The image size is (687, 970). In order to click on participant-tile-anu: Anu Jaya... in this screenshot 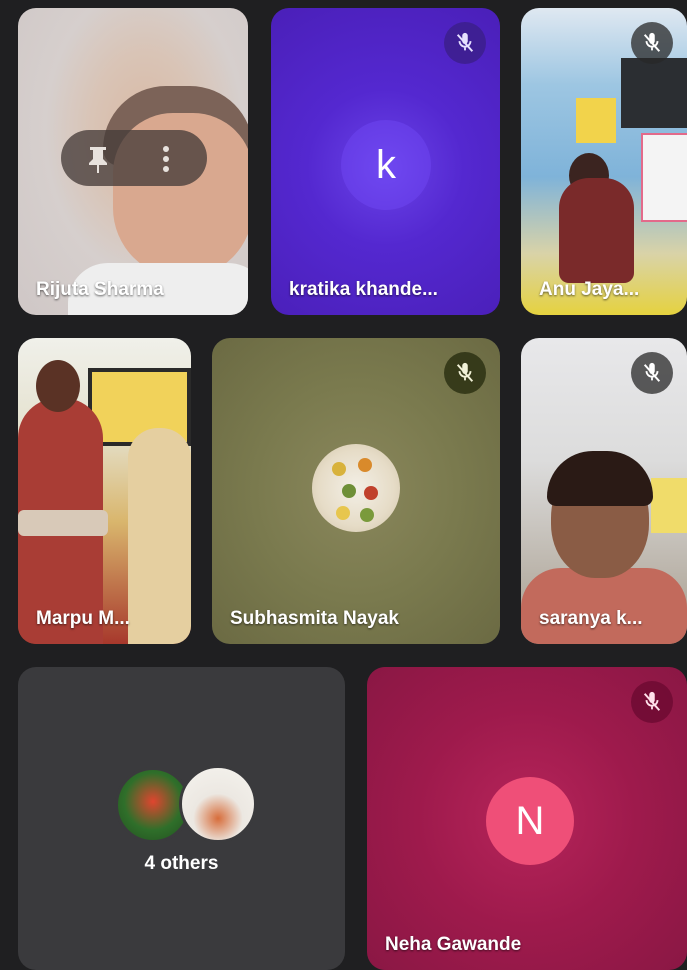, I will do `click(604, 161)`.